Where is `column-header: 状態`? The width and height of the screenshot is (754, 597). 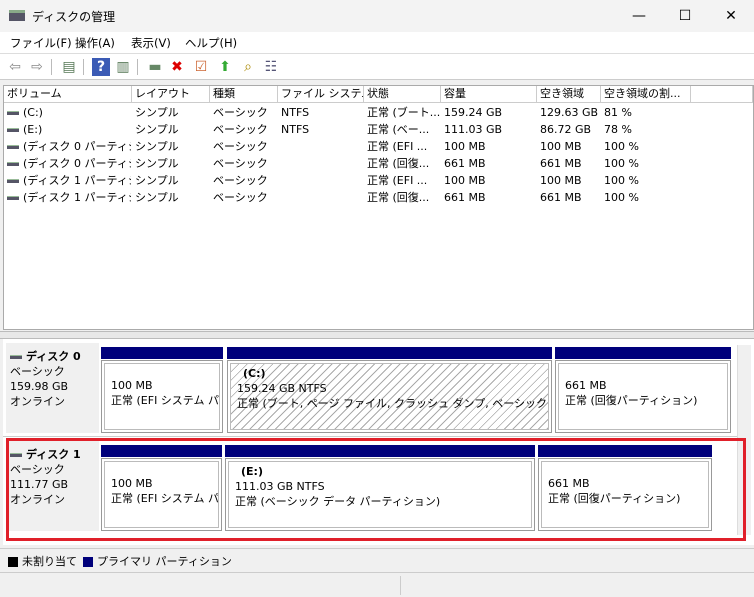
column-header: 状態 is located at coordinates (402, 94).